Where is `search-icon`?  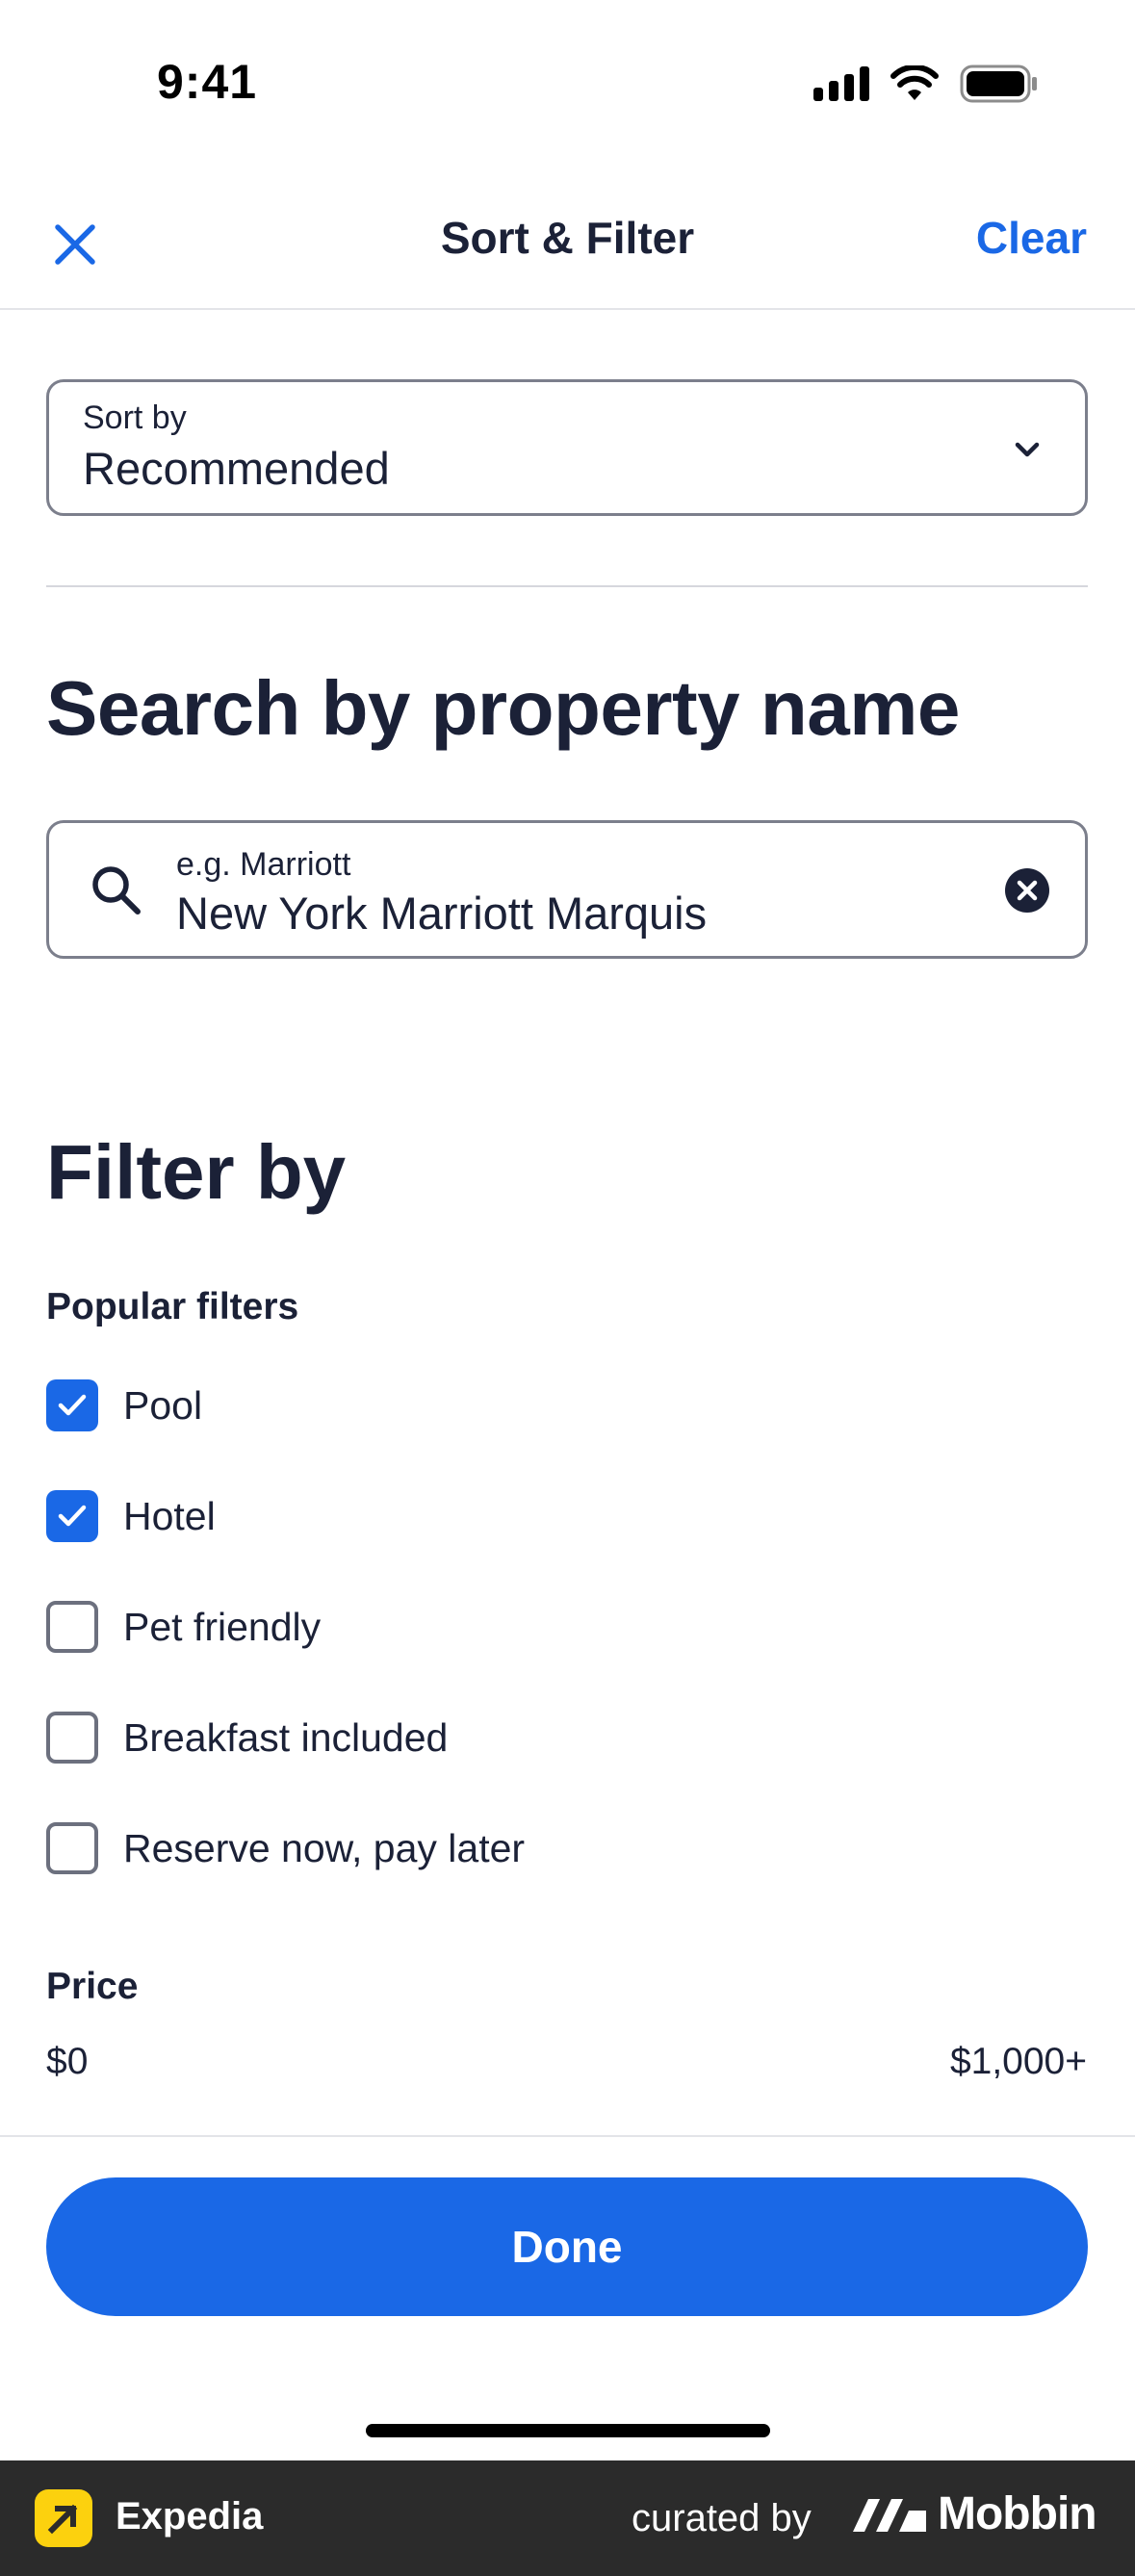
search-icon is located at coordinates (116, 890).